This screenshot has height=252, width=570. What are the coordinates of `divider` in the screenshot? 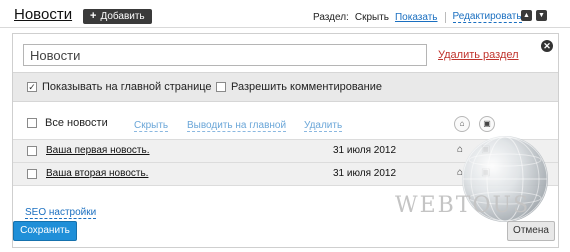 It's located at (445, 17).